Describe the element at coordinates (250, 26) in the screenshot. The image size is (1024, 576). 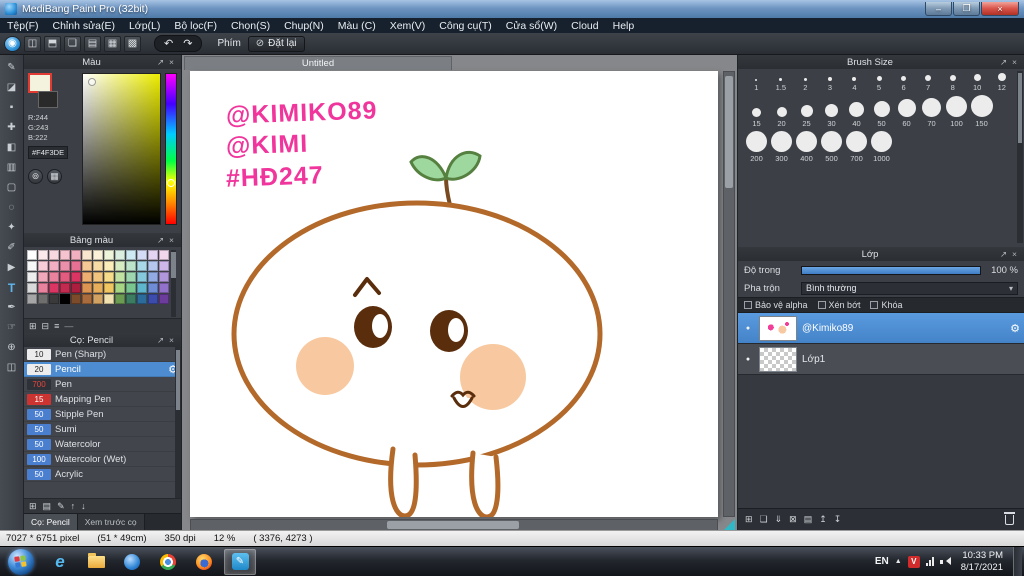
I see `menu-item-select: Chọn(S)` at that location.